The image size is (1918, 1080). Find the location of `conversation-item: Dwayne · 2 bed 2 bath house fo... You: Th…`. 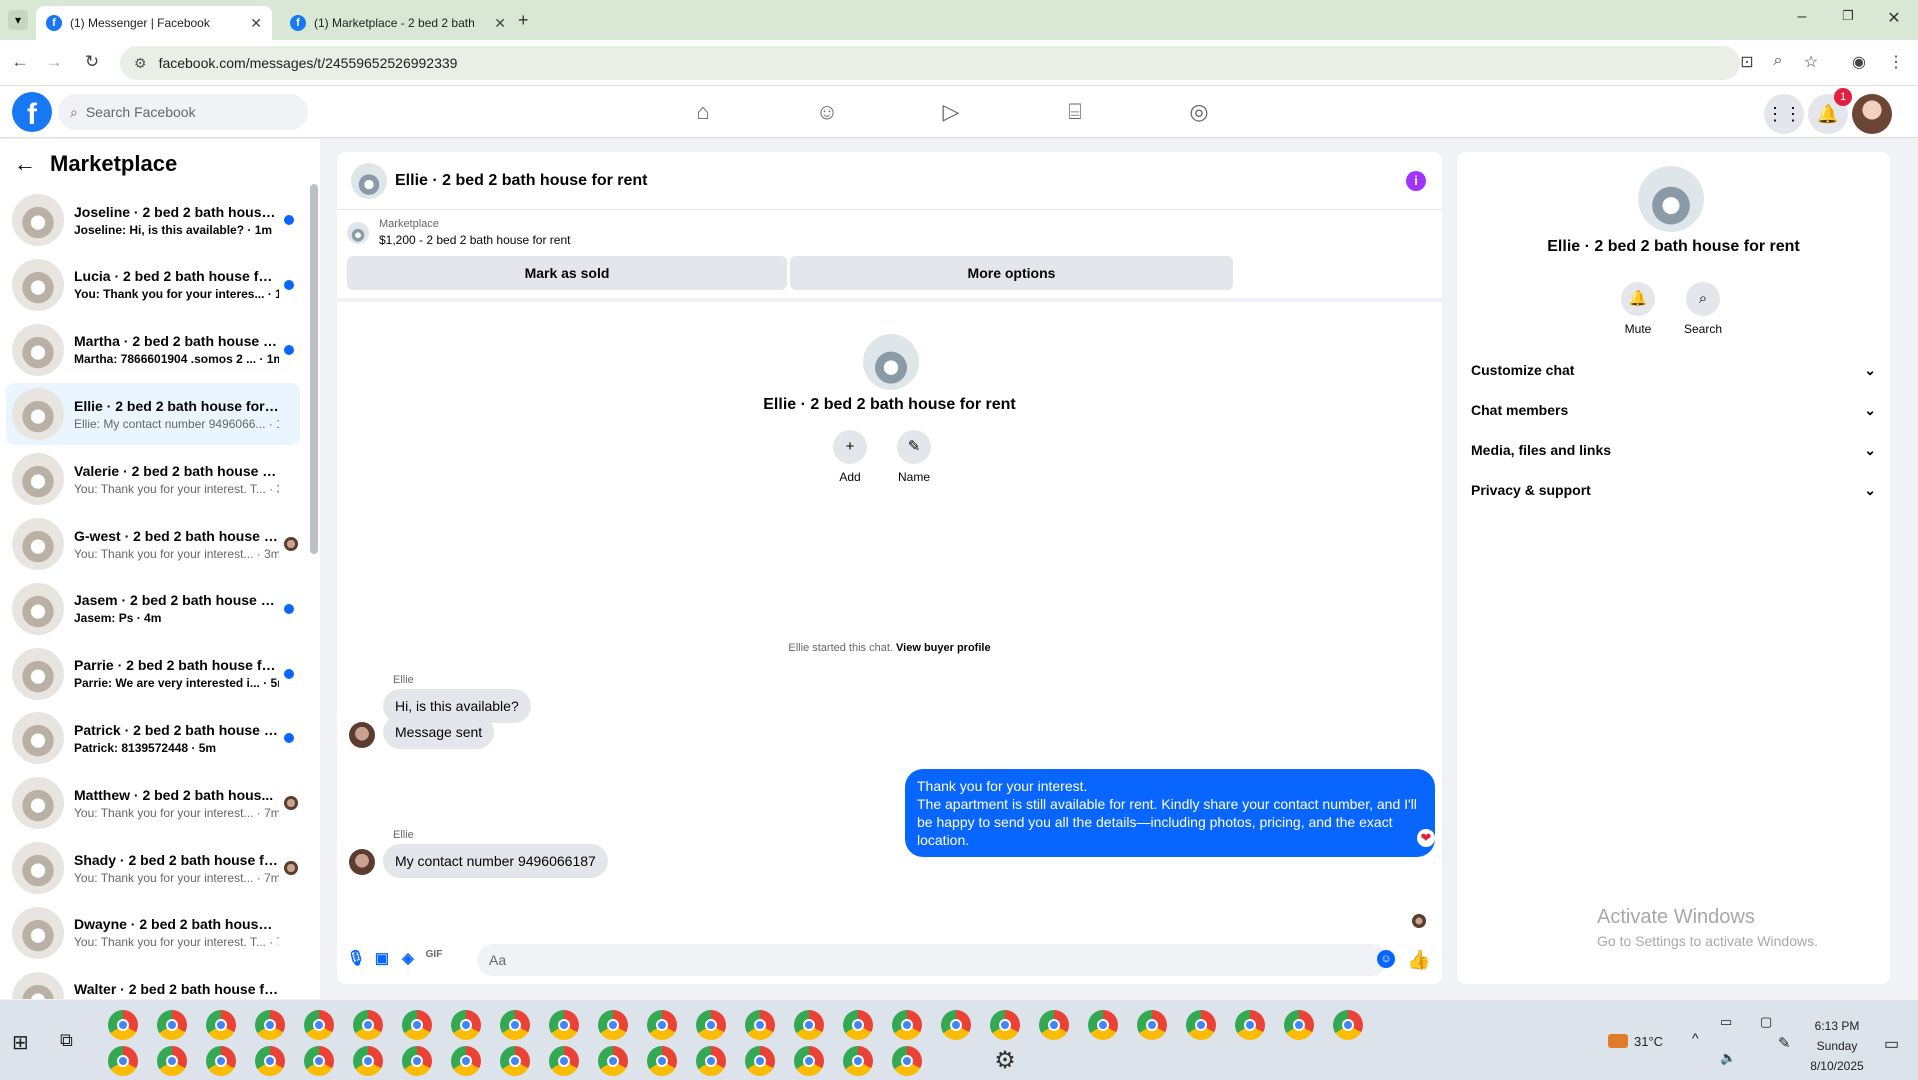

conversation-item: Dwayne · 2 bed 2 bath house fo... You: Th… is located at coordinates (153, 933).